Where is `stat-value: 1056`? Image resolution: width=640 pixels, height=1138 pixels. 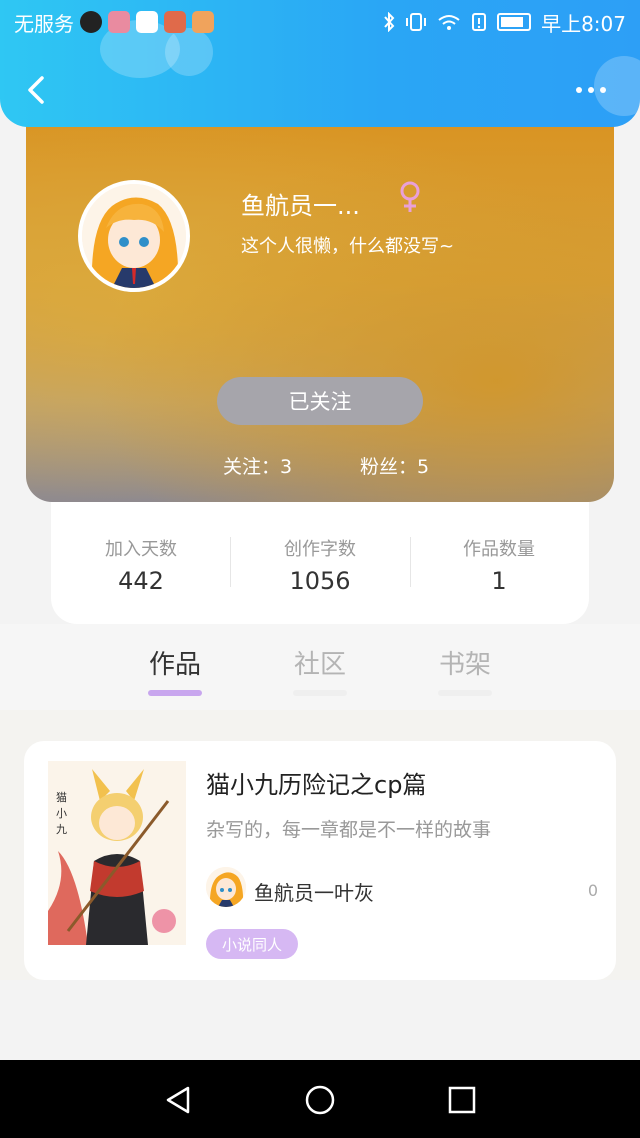
stat-value: 1056 is located at coordinates (320, 581).